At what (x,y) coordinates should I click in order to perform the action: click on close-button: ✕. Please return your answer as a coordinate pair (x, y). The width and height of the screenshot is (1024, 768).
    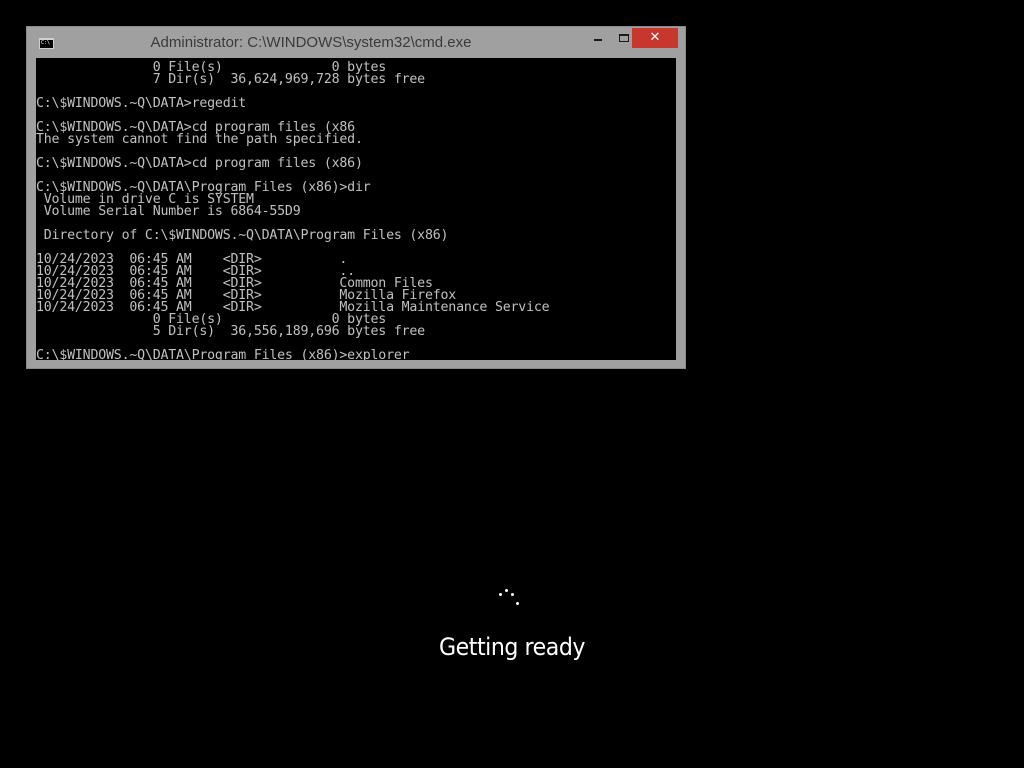
    Looking at the image, I should click on (655, 38).